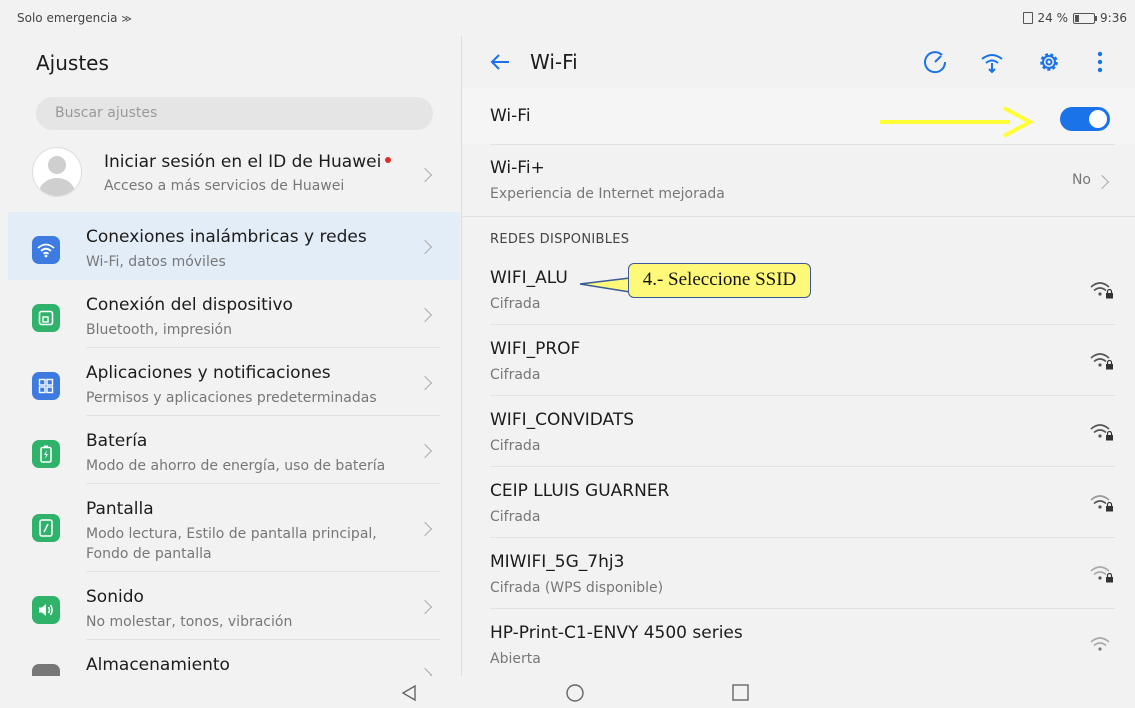  What do you see at coordinates (231, 398) in the screenshot?
I see `menu-item-subtitle: Permisos y aplicaciones predeterminadas` at bounding box center [231, 398].